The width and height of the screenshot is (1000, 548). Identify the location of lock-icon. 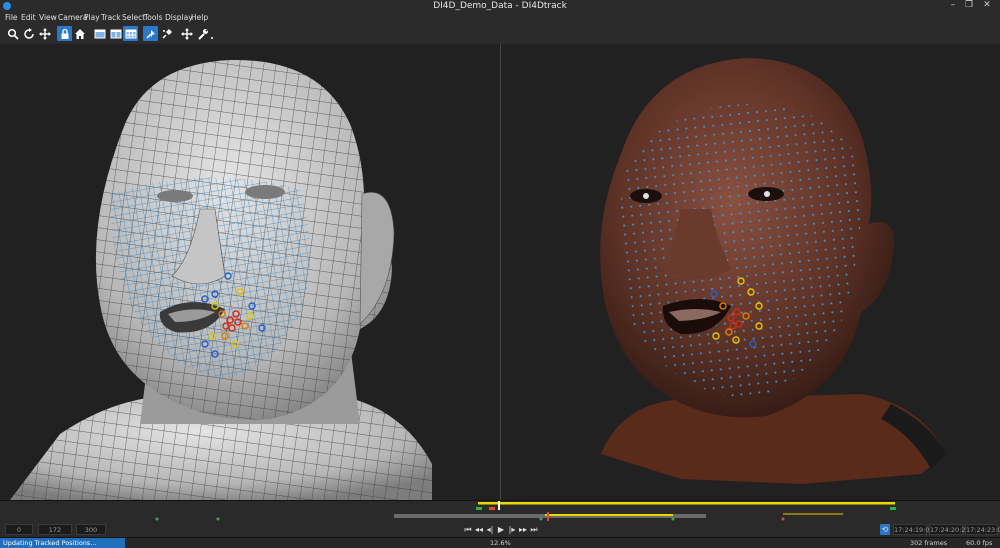
(64, 33).